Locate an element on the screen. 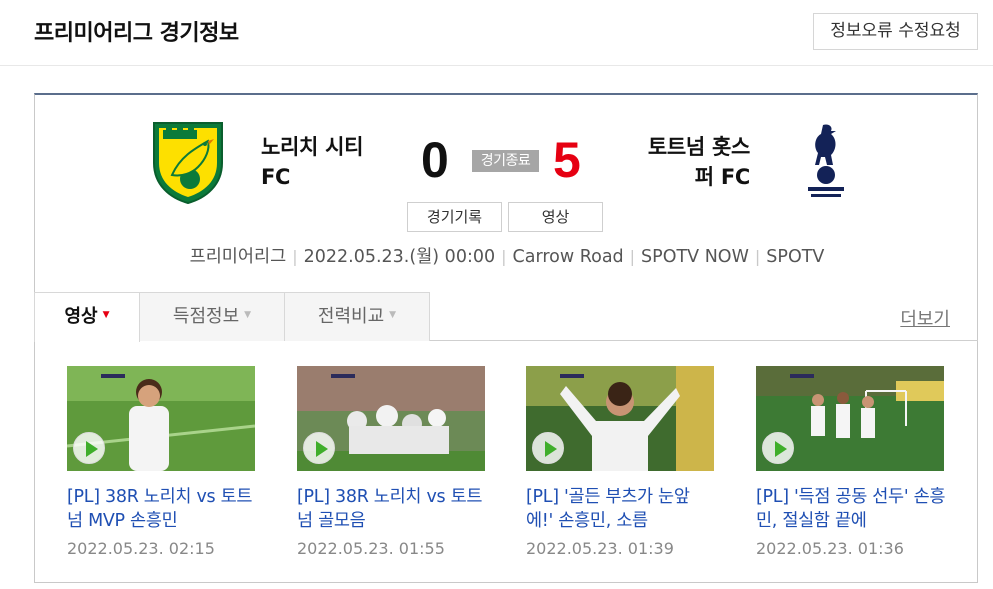  home-score: 0 is located at coordinates (435, 160).